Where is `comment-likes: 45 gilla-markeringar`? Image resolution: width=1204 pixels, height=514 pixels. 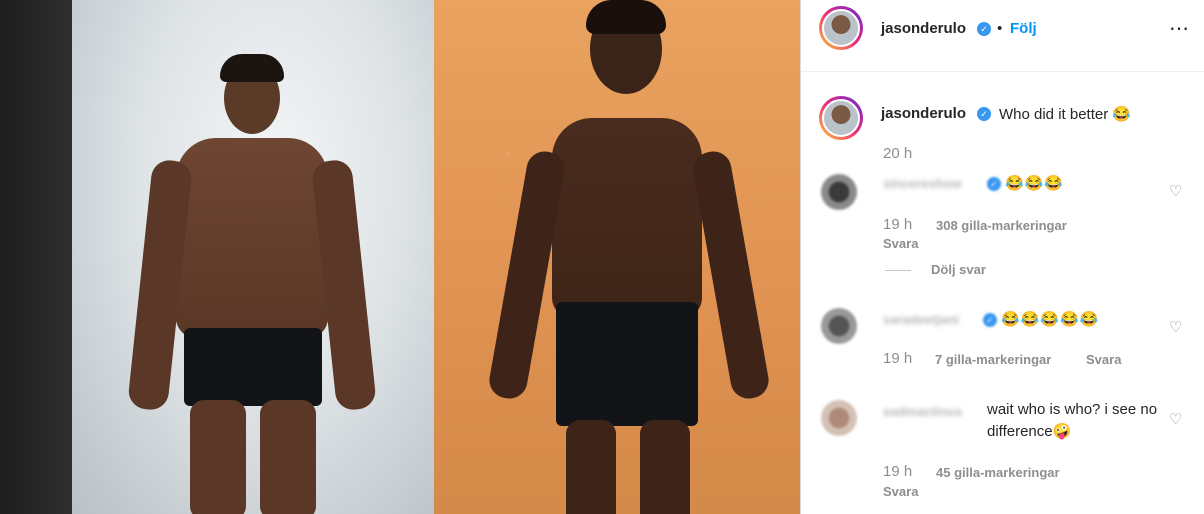
comment-likes: 45 gilla-markeringar is located at coordinates (998, 472).